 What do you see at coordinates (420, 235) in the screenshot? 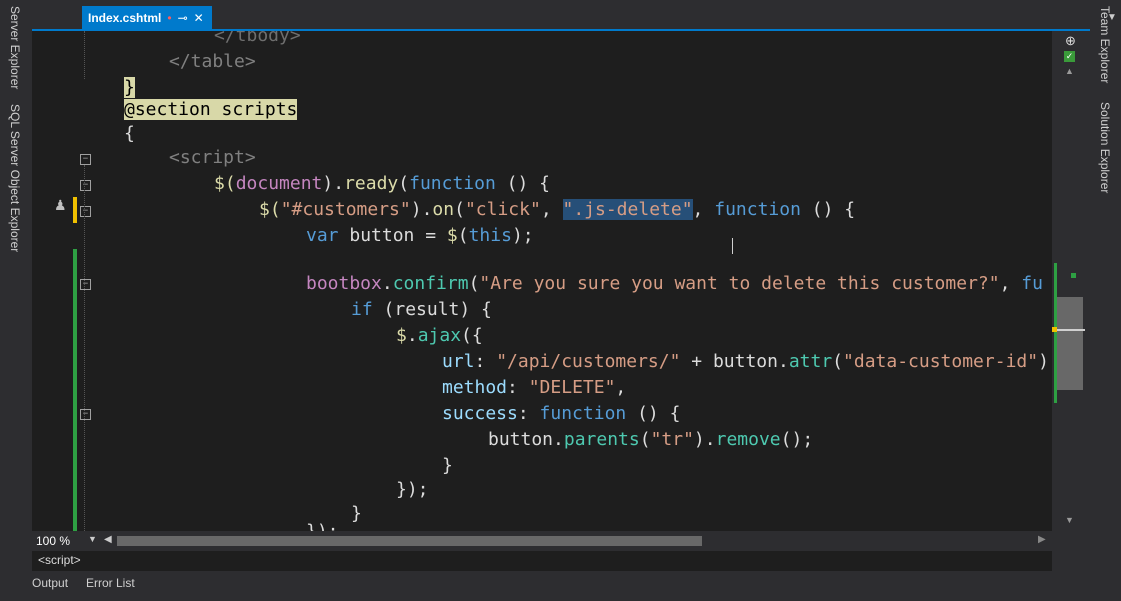
I see `code-line: var button = $(this);` at bounding box center [420, 235].